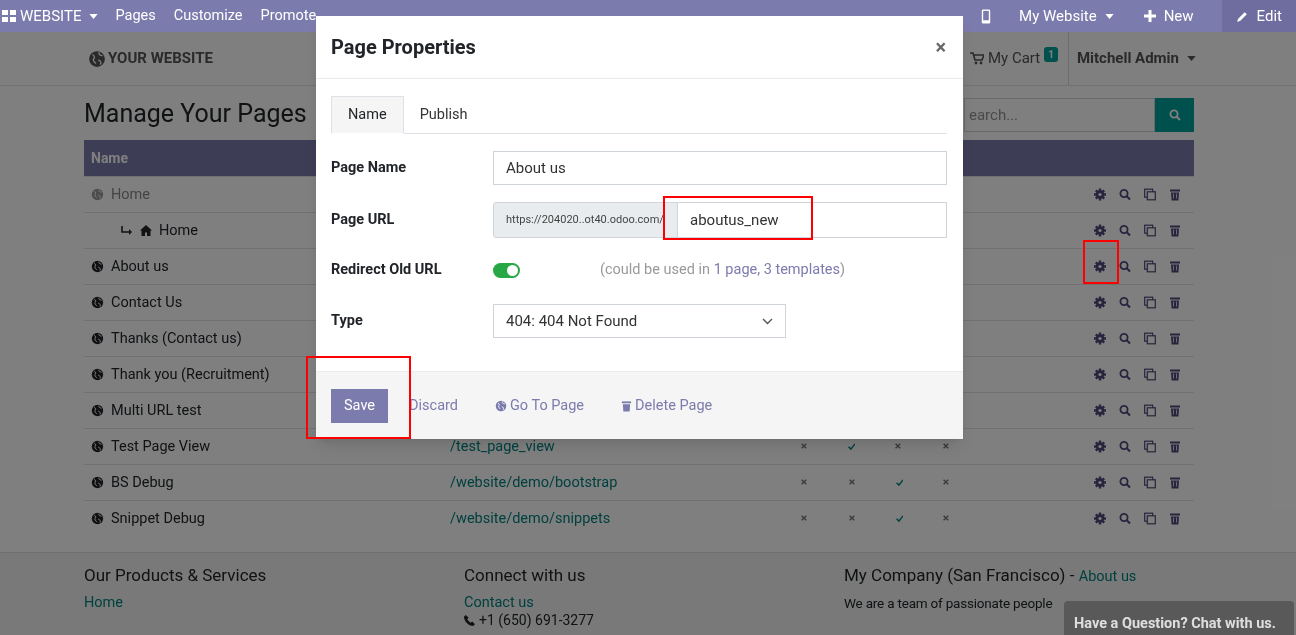 The width and height of the screenshot is (1296, 635). I want to click on app-menu: WEBSITE, so click(53, 16).